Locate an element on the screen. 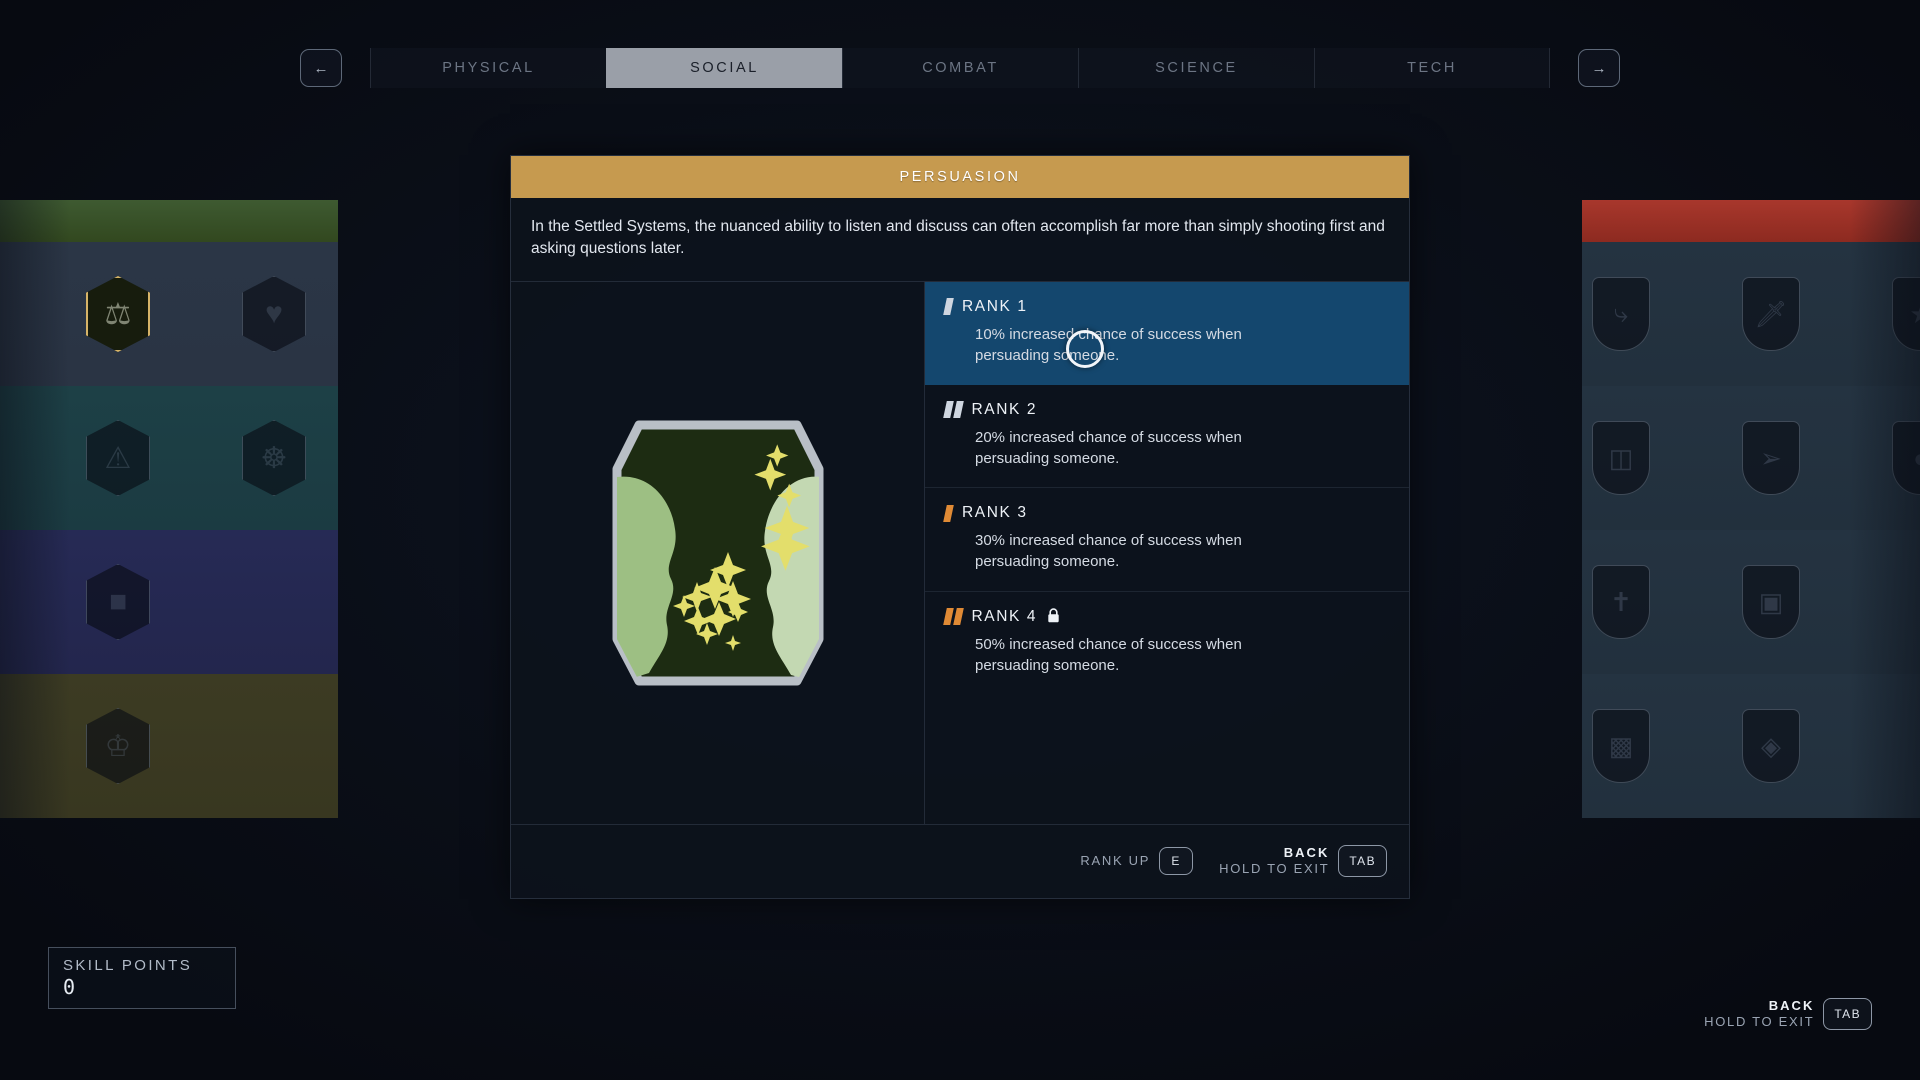  right-panel-header: COMB is located at coordinates (1751, 221).